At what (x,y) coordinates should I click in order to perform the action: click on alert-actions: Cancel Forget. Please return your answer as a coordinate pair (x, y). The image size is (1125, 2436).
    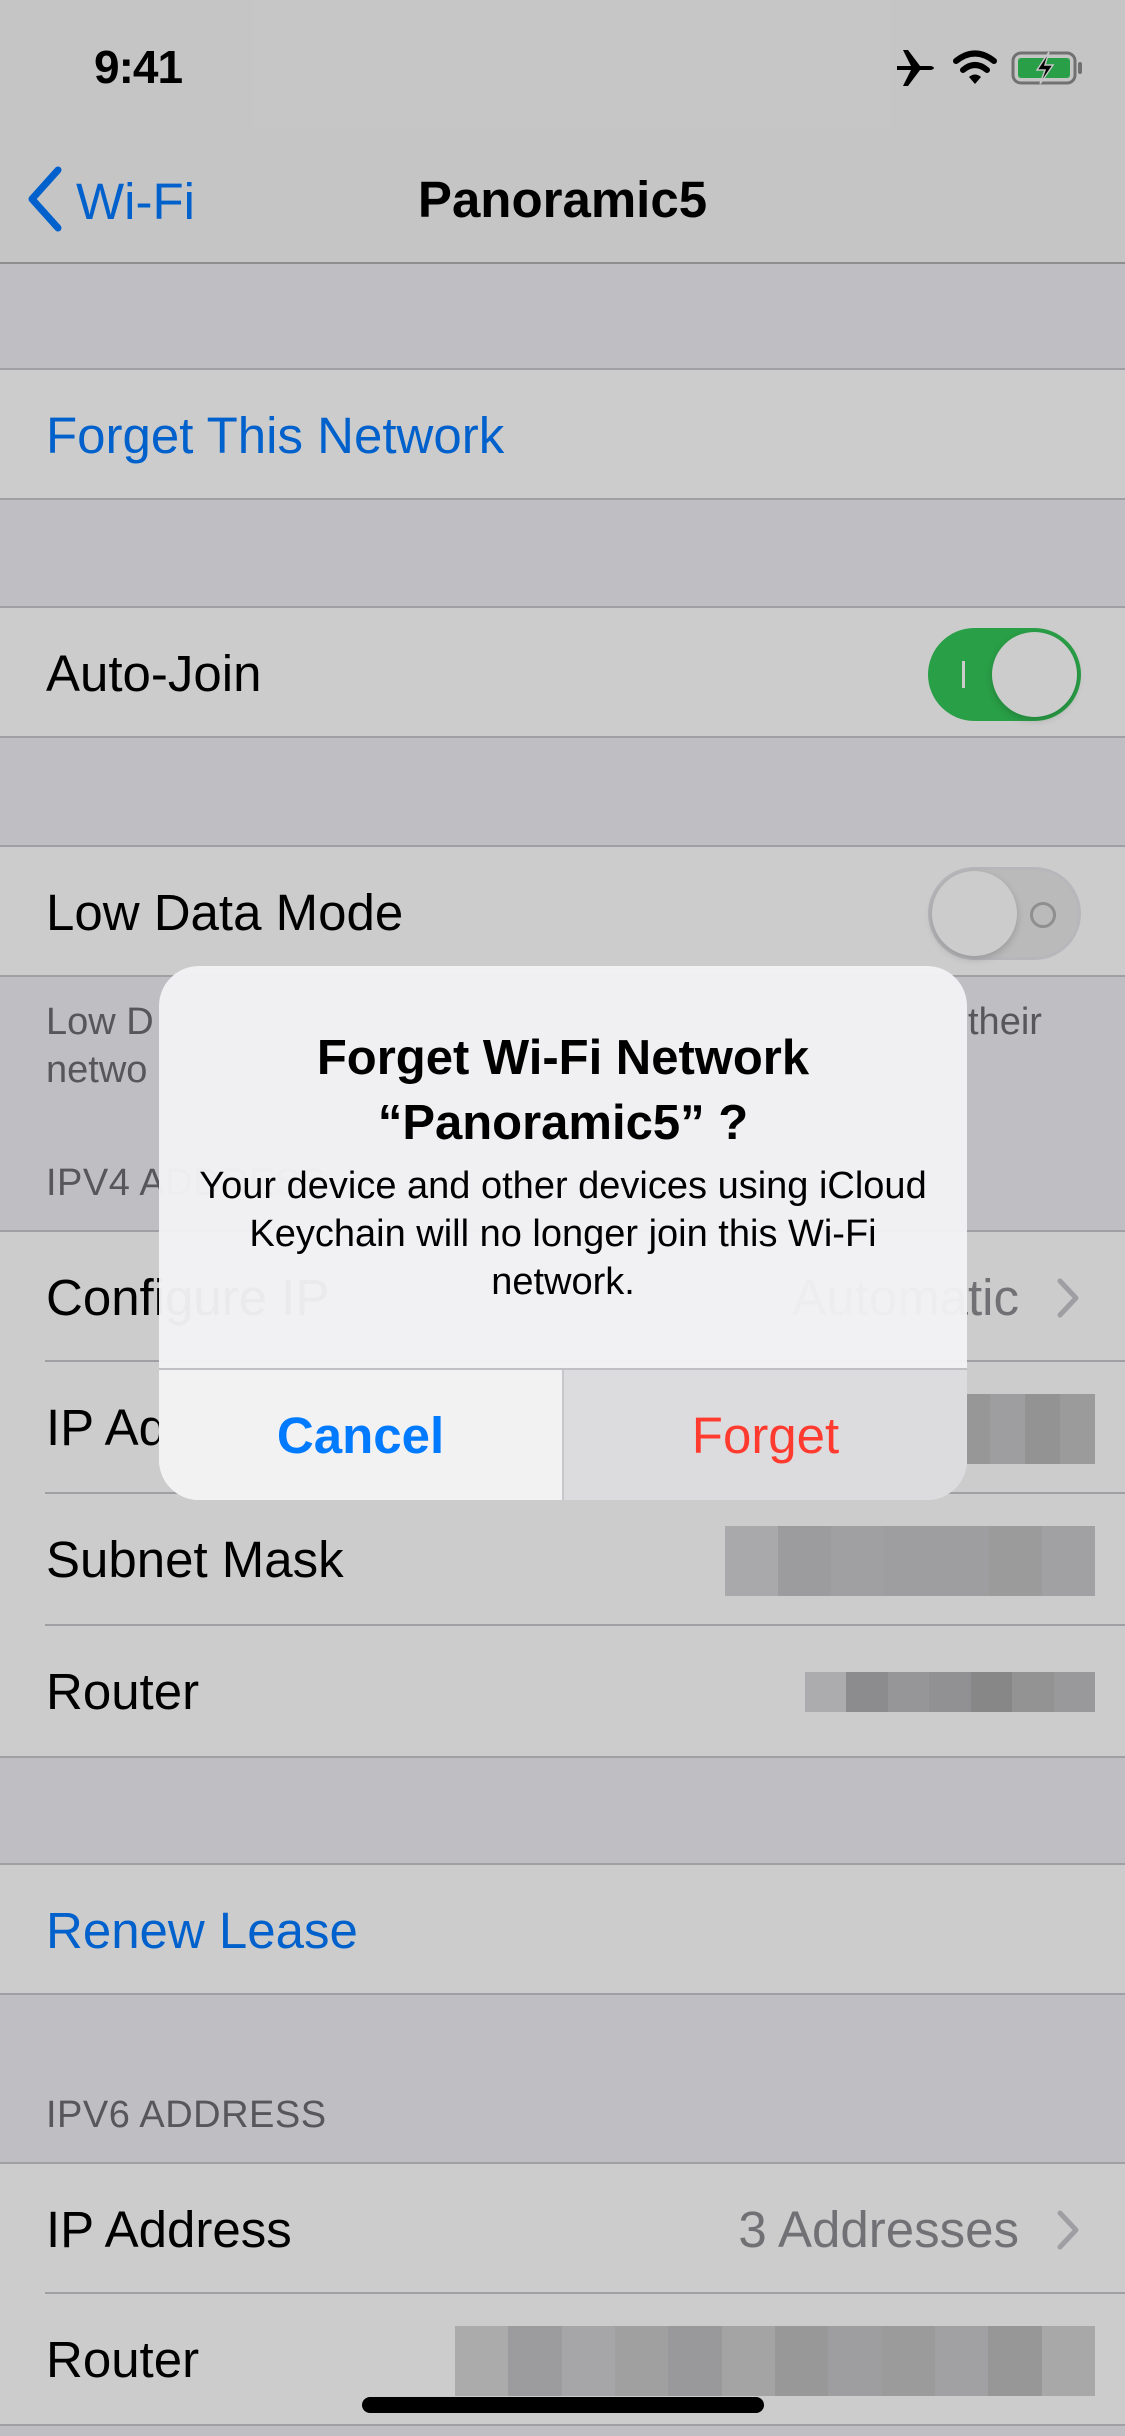
    Looking at the image, I should click on (563, 1434).